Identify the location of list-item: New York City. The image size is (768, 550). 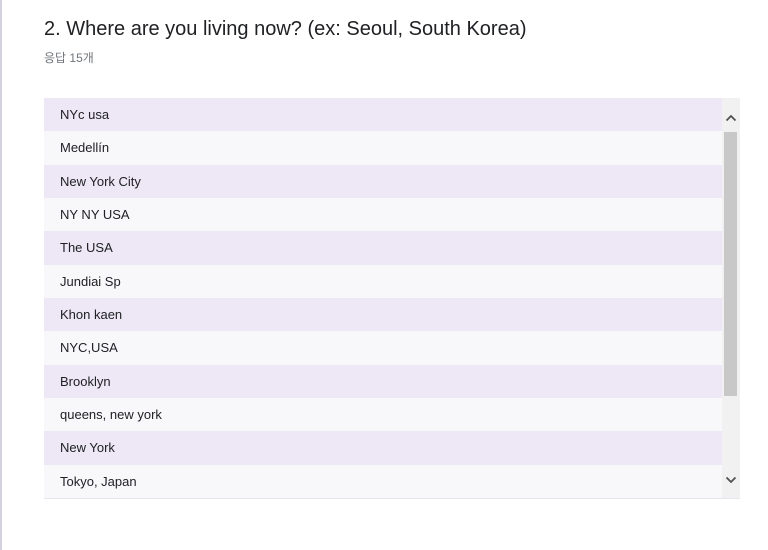
(383, 181).